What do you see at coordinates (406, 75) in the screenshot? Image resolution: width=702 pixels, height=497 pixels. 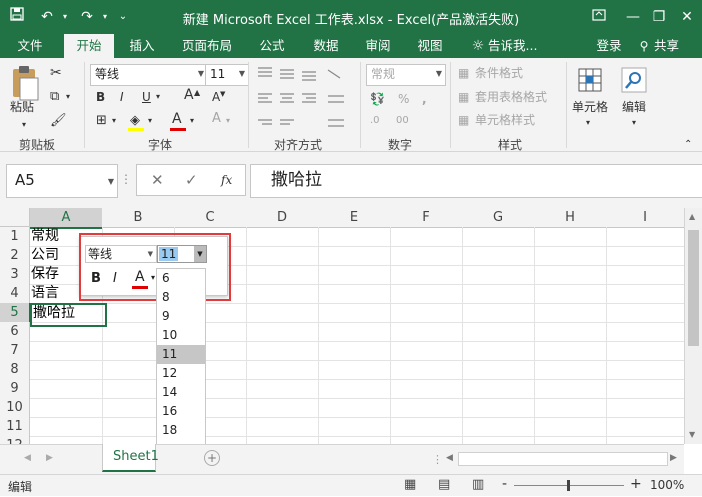 I see `number-format-box: 常规 ▼` at bounding box center [406, 75].